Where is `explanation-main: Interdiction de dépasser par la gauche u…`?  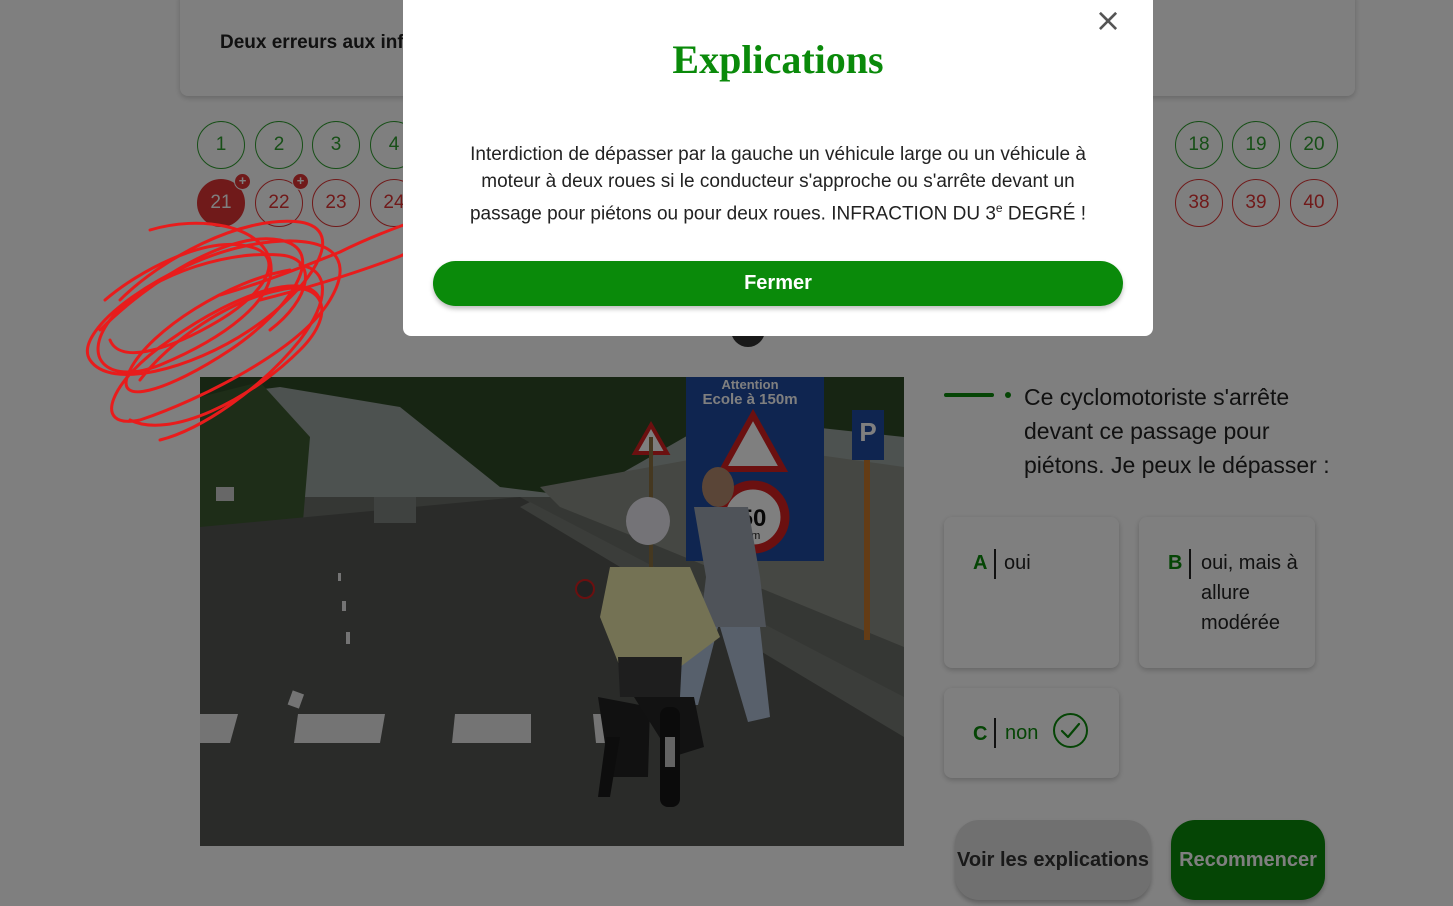 explanation-main: Interdiction de dépasser par la gauche u… is located at coordinates (777, 184).